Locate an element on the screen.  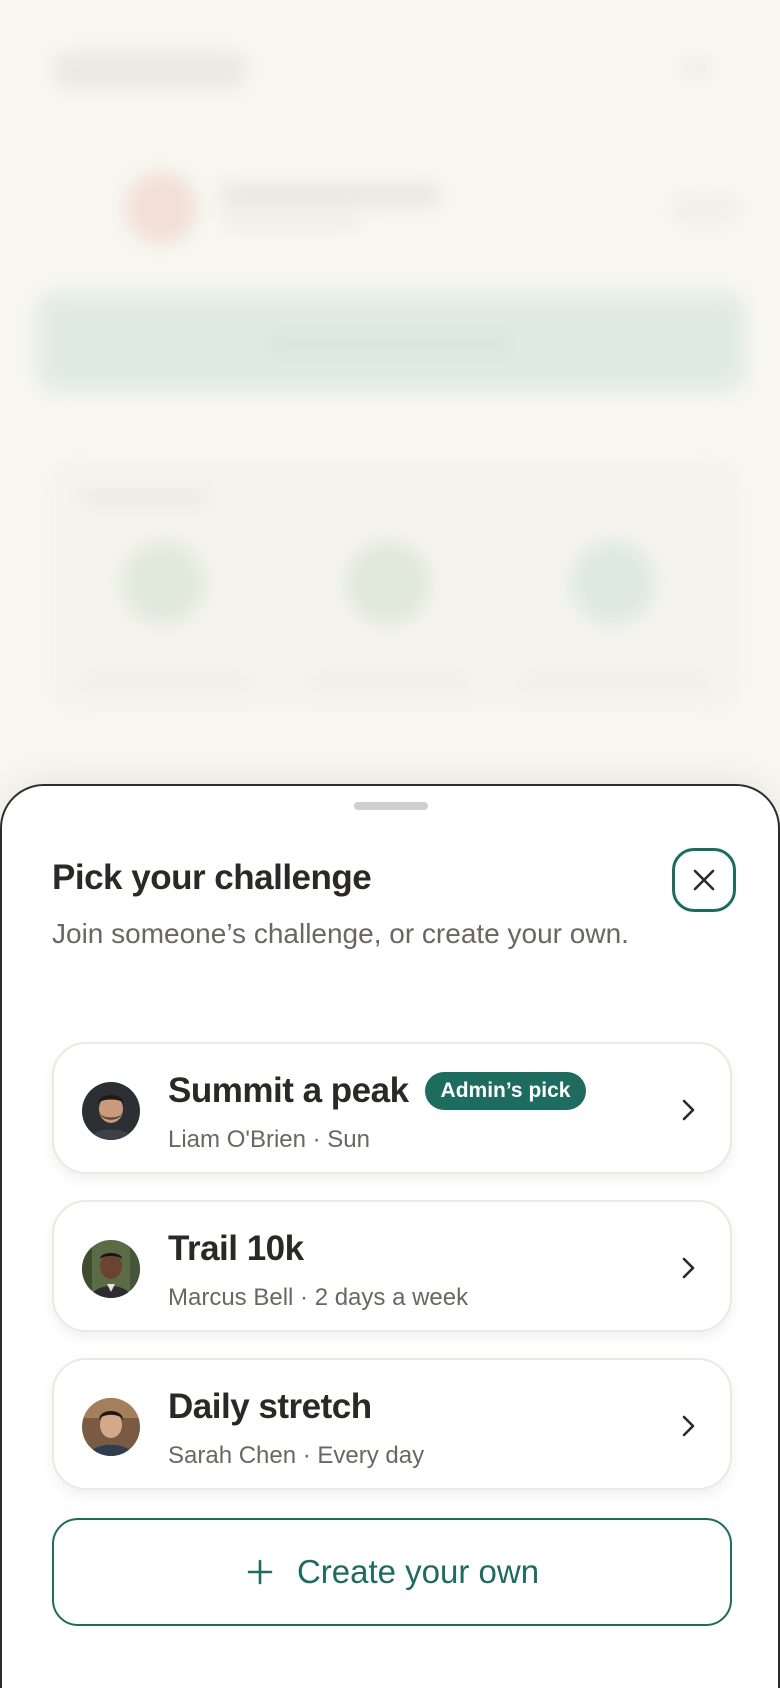
challenge-meta: Marcus Bell · 2 days a week is located at coordinates (318, 1297).